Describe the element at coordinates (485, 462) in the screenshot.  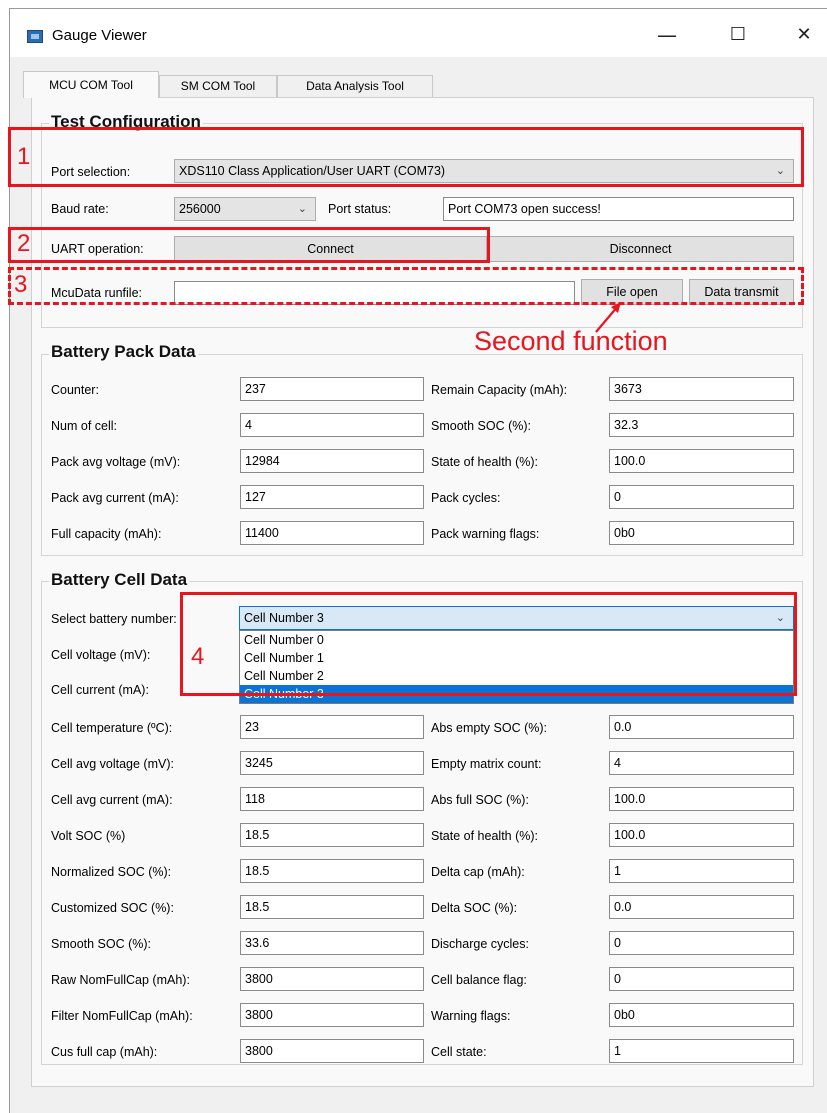
I see `pack-label: State of health (%):` at that location.